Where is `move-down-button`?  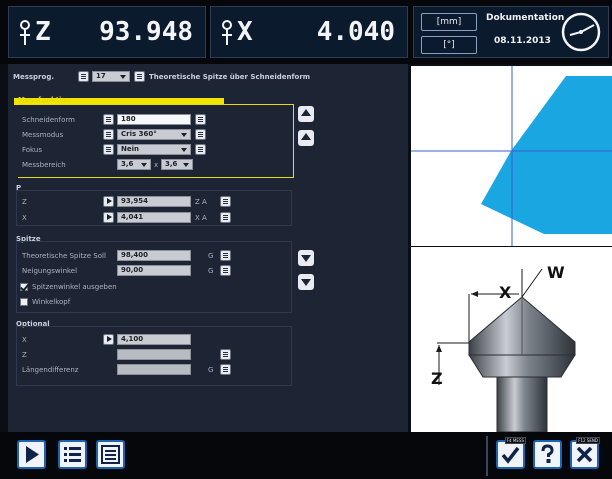 move-down-button is located at coordinates (306, 258).